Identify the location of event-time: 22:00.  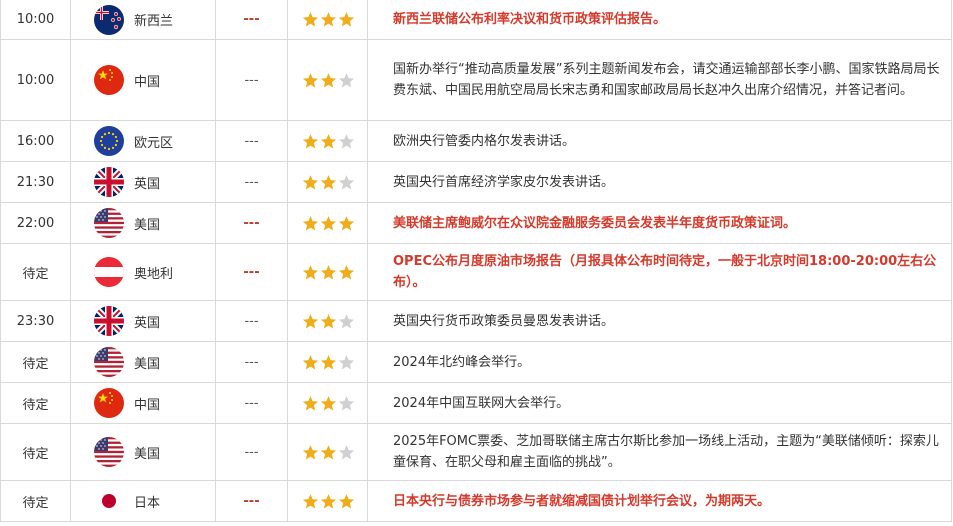
(35, 223).